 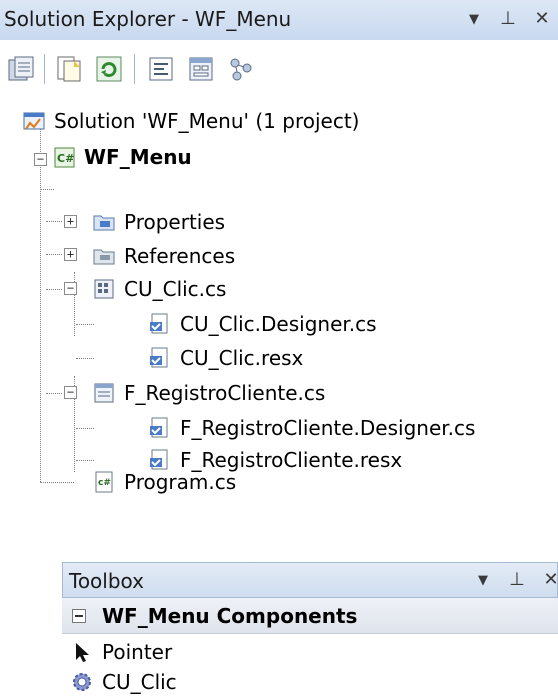 I want to click on tree-item-f-registrocliente: F_RegistroCliente.cs, so click(x=208, y=393).